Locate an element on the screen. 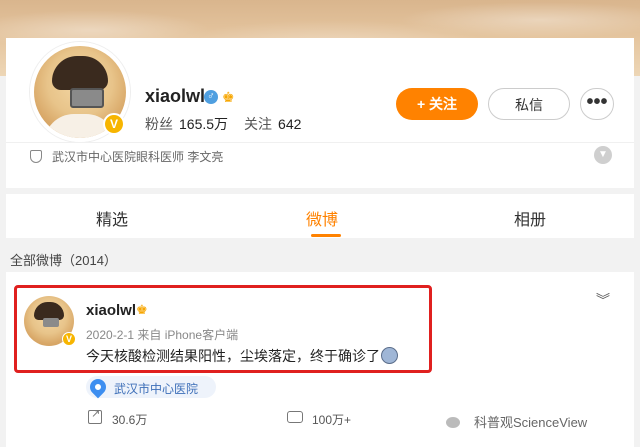 The image size is (640, 447). shield-icon is located at coordinates (36, 156).